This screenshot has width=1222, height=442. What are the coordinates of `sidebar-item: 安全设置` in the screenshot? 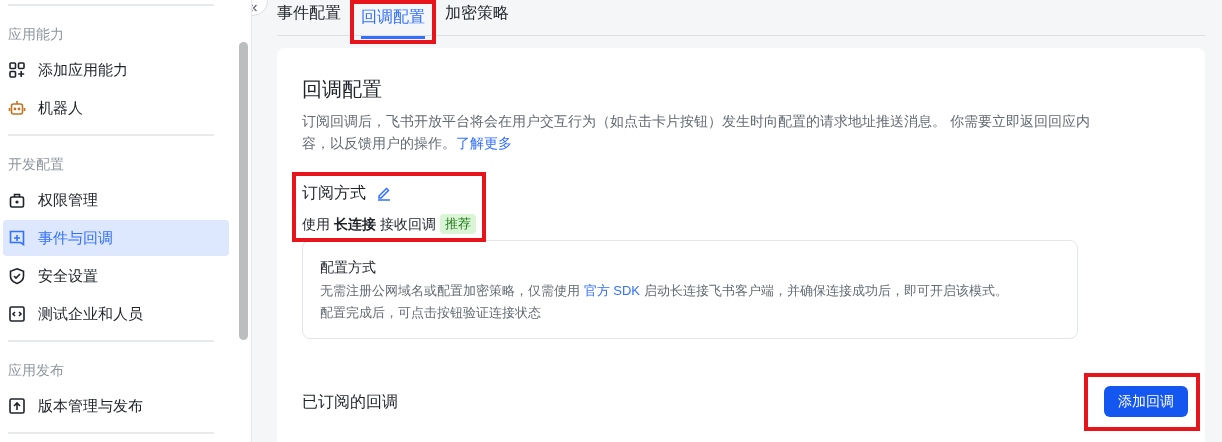 It's located at (116, 276).